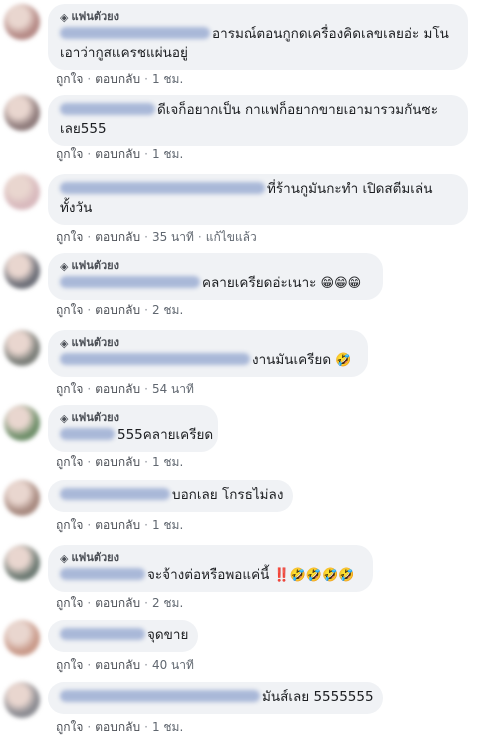  I want to click on comment-bubble: ◈ แฟนตัวยงงานมันเครียด 🤣, so click(208, 353).